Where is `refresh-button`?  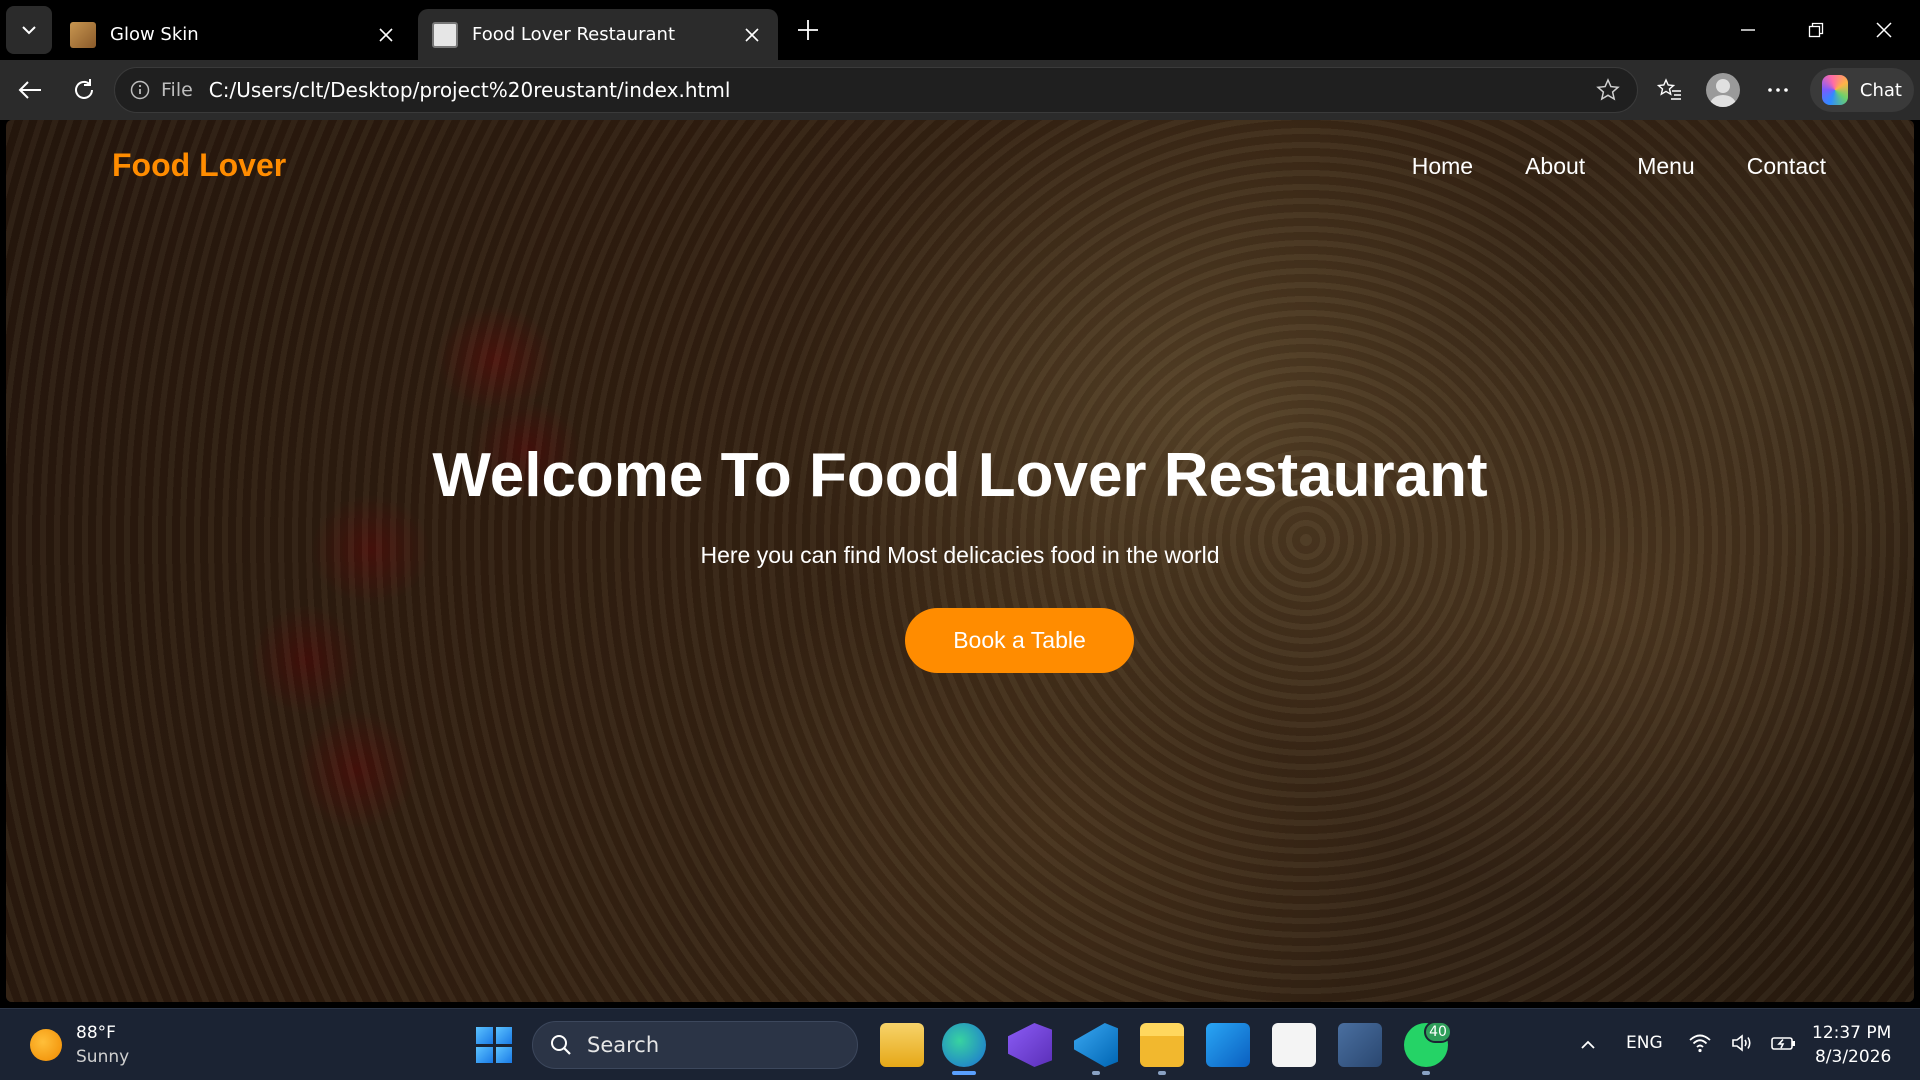 refresh-button is located at coordinates (84, 90).